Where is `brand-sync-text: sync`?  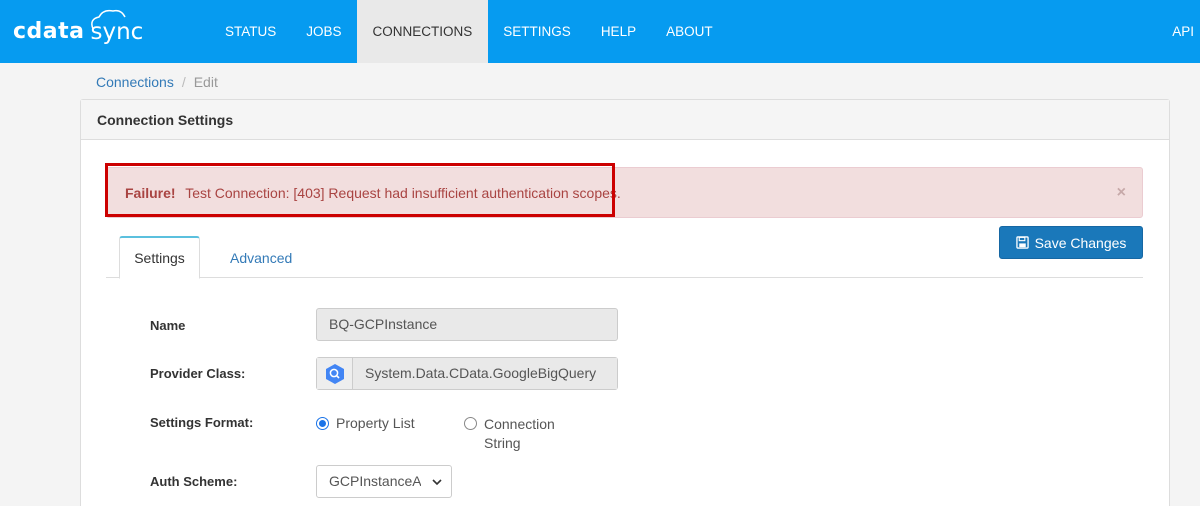 brand-sync-text: sync is located at coordinates (117, 27).